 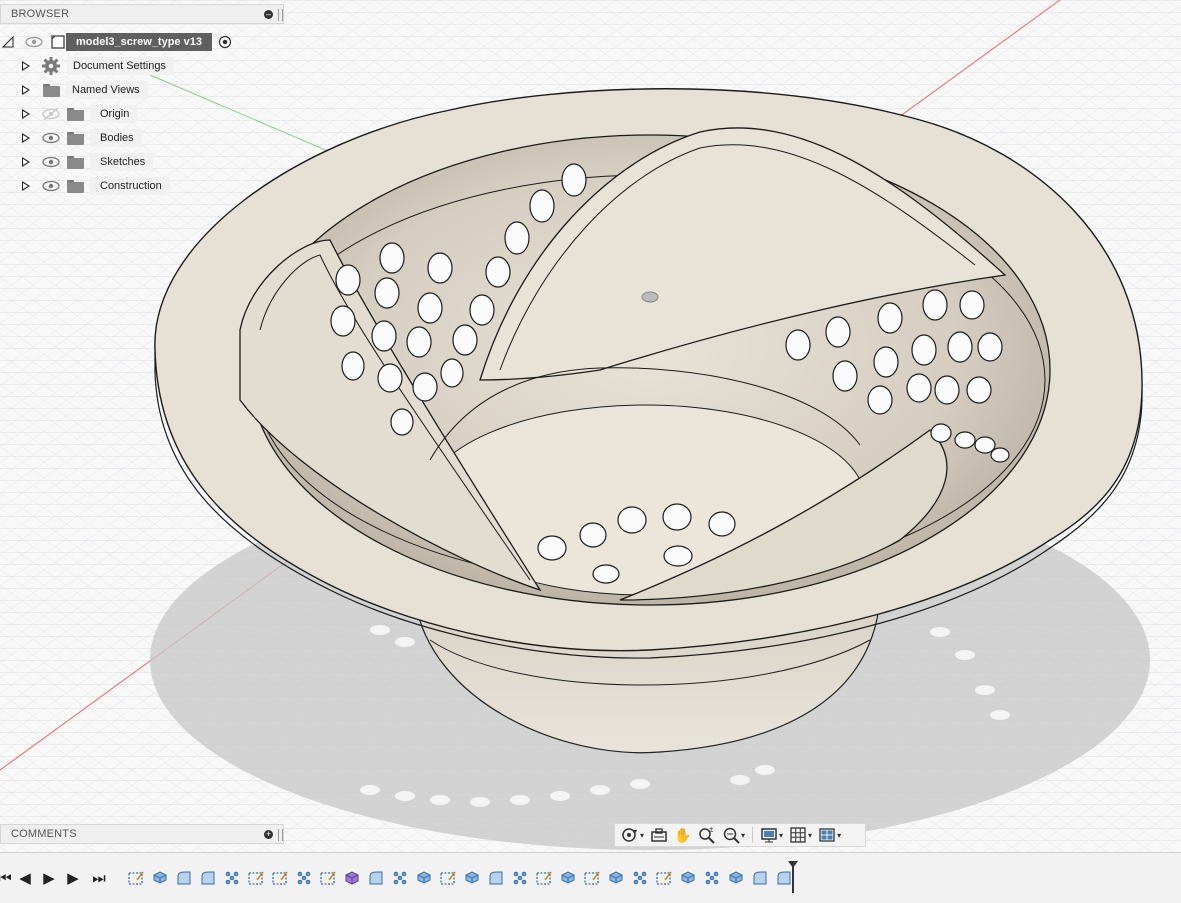 What do you see at coordinates (40, 14) in the screenshot?
I see `browser-title: BROWSER` at bounding box center [40, 14].